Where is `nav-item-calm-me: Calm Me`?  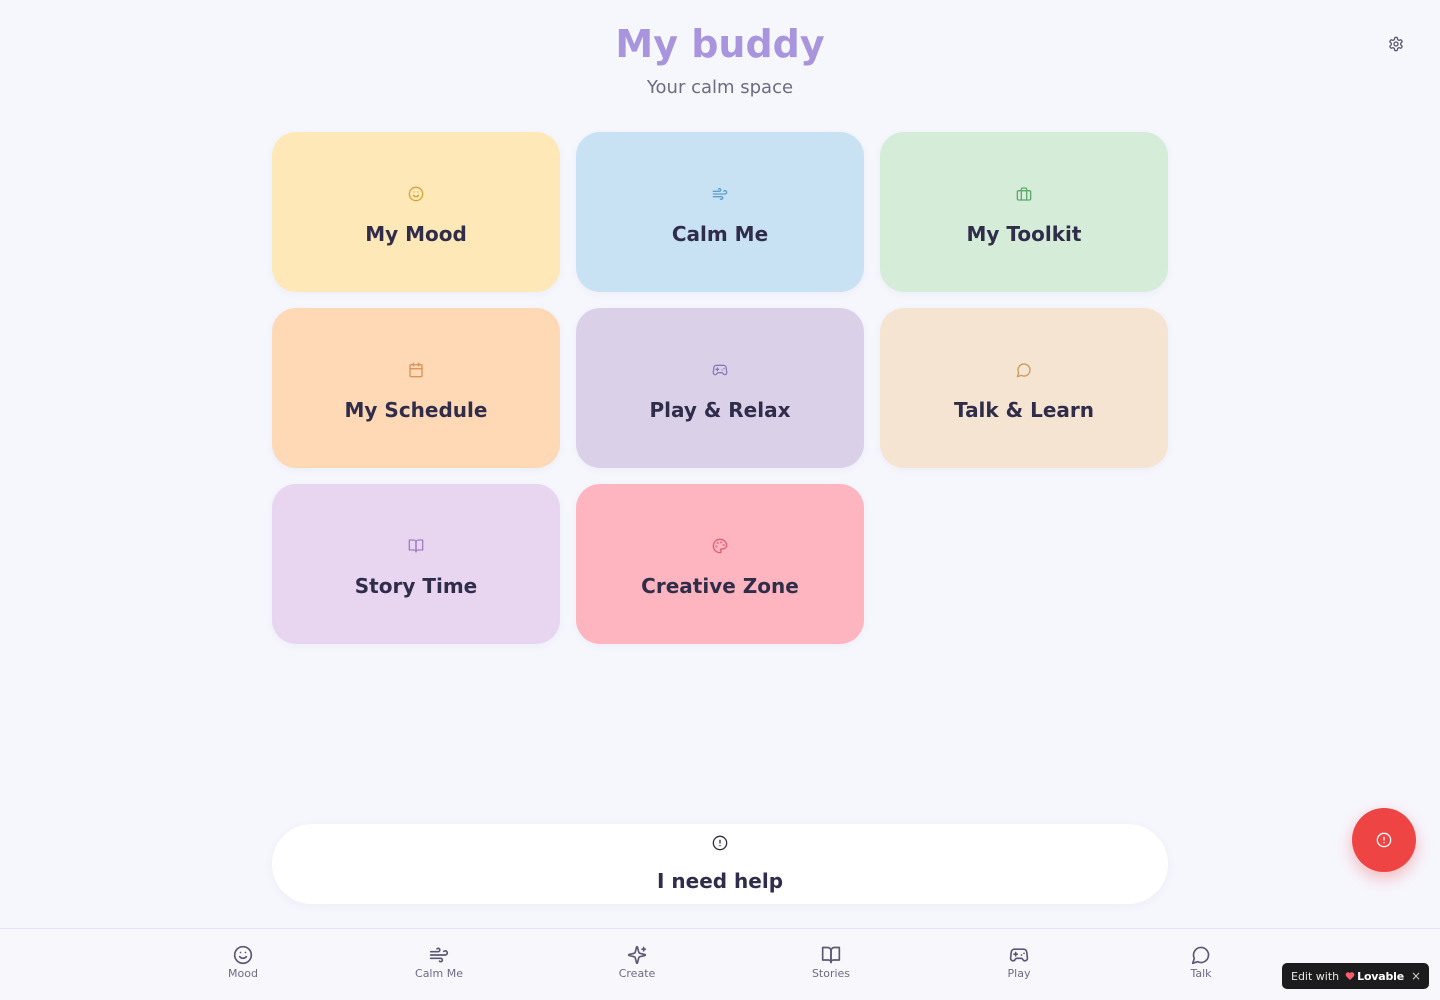
nav-item-calm-me: Calm Me is located at coordinates (439, 963).